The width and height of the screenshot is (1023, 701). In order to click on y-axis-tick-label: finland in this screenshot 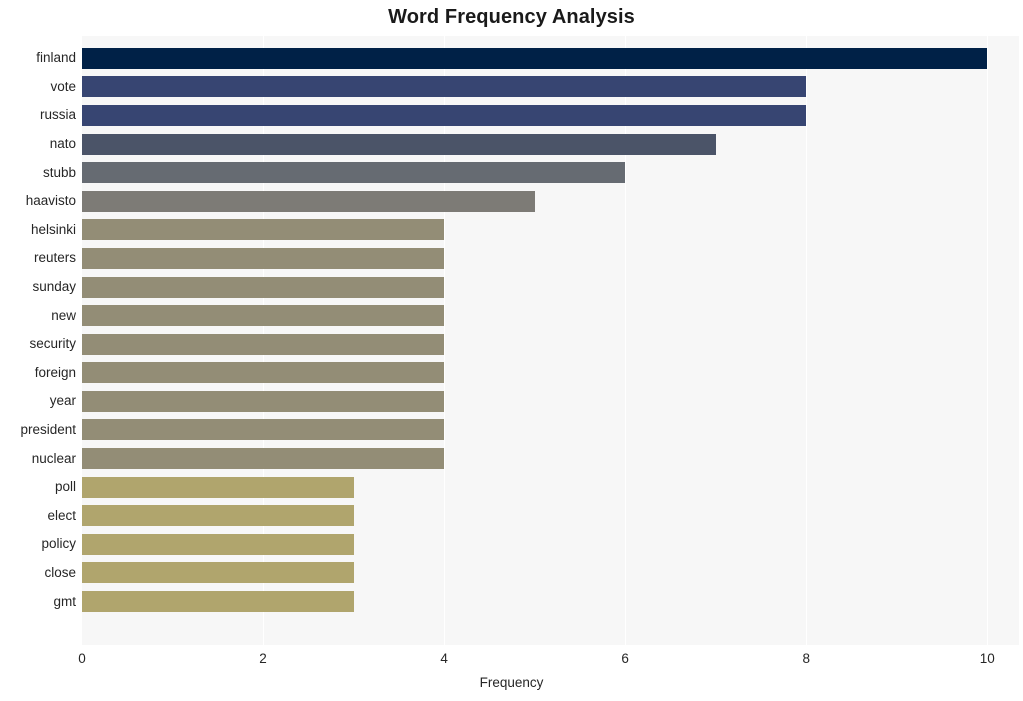, I will do `click(56, 58)`.